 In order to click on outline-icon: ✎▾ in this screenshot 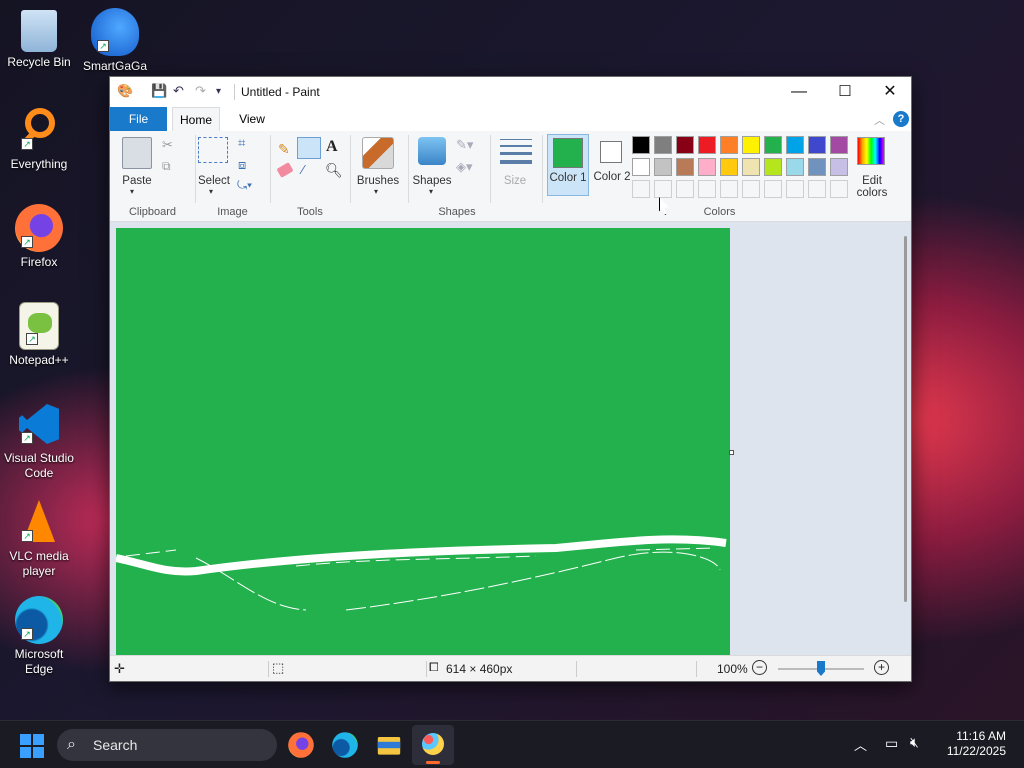, I will do `click(464, 145)`.